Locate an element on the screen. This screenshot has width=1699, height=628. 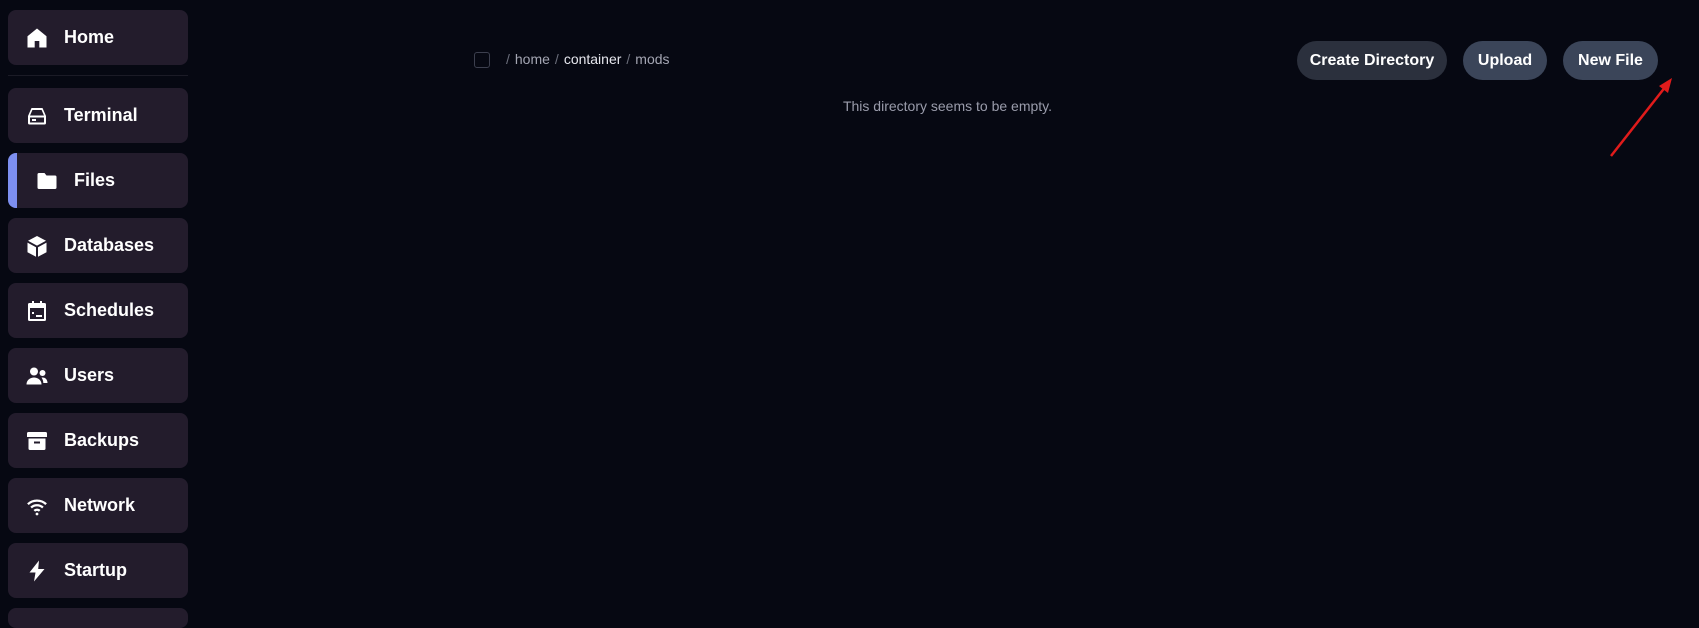
breadcrumb: / home / container / mods is located at coordinates (588, 59).